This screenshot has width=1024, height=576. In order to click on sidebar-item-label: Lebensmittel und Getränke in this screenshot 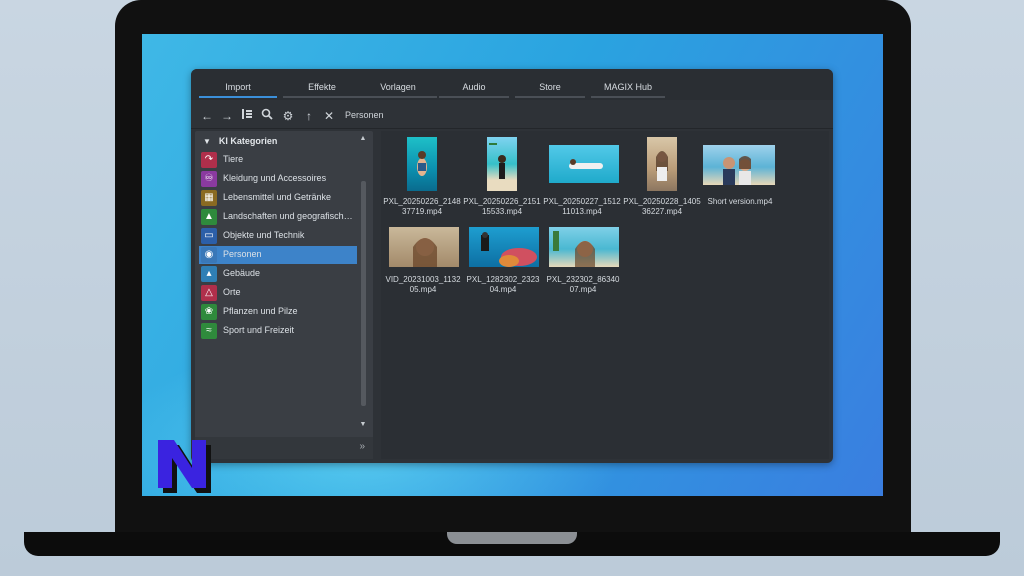, I will do `click(277, 197)`.